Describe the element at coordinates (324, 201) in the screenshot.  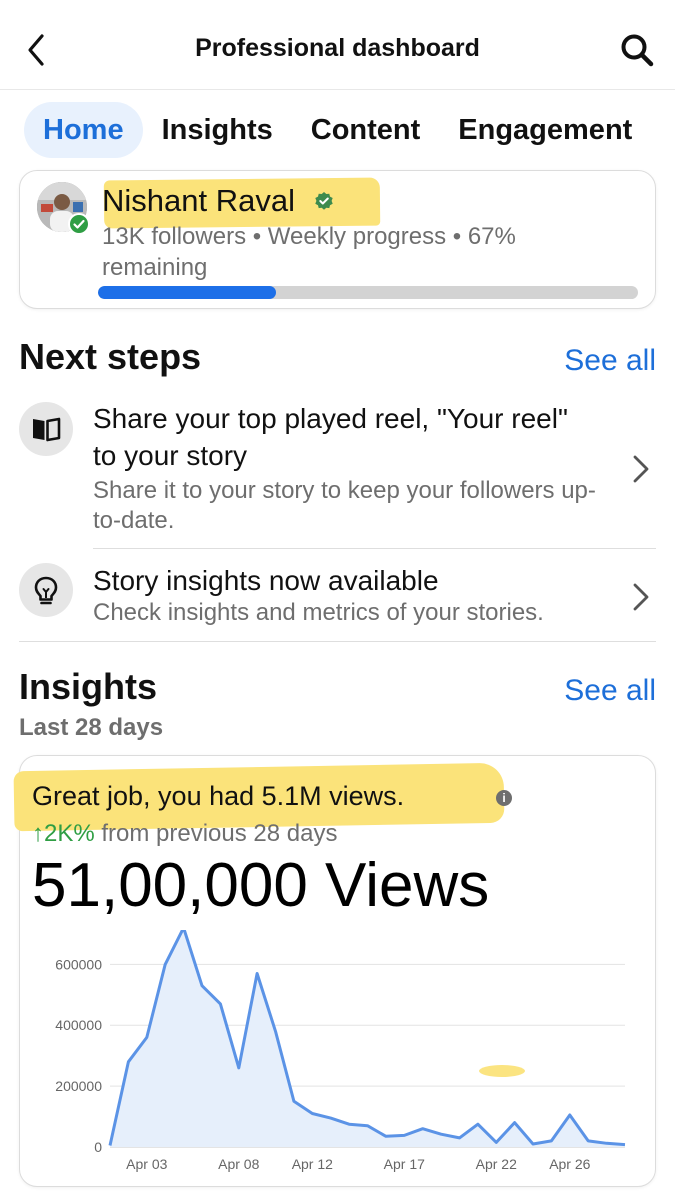
I see `verified-badge-icon` at that location.